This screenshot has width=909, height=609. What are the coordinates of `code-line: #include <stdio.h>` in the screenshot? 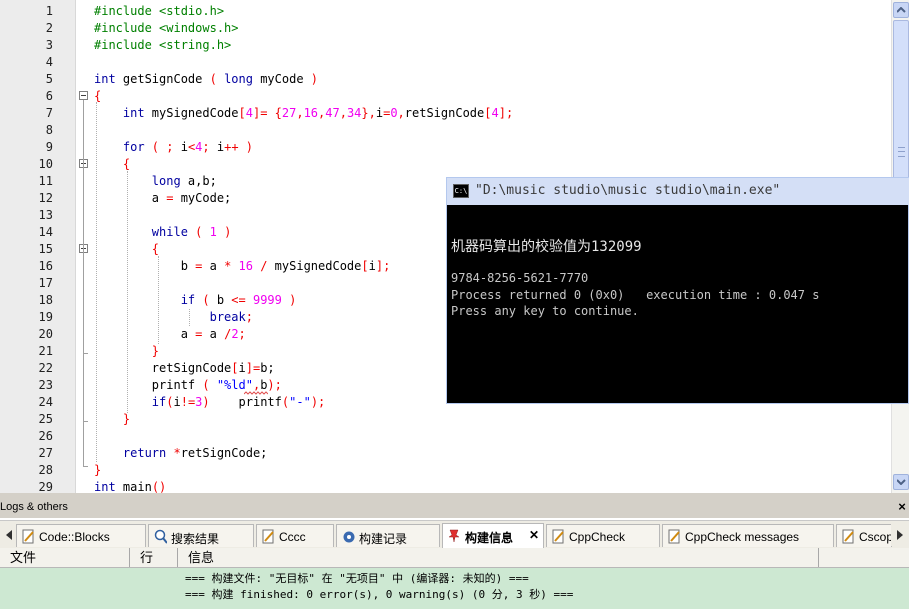 It's located at (159, 11).